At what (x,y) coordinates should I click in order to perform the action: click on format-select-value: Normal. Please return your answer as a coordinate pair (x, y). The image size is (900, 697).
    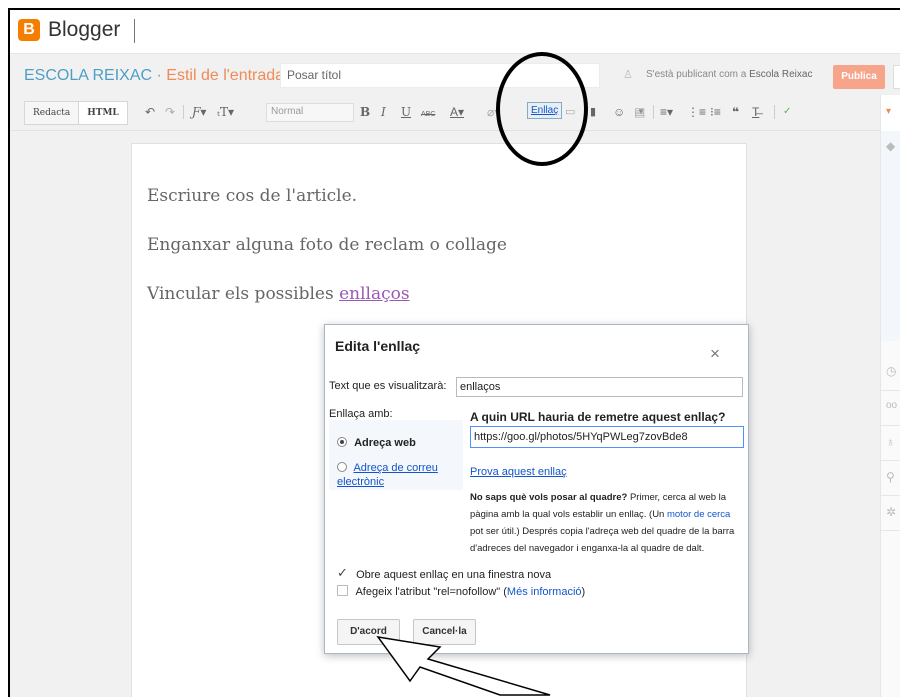
    Looking at the image, I should click on (287, 111).